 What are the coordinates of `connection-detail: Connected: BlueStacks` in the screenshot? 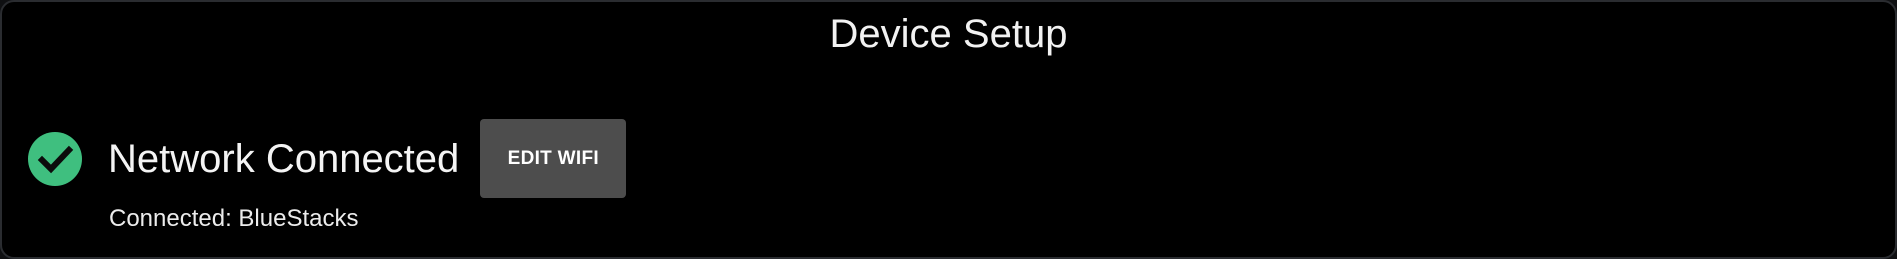 It's located at (234, 218).